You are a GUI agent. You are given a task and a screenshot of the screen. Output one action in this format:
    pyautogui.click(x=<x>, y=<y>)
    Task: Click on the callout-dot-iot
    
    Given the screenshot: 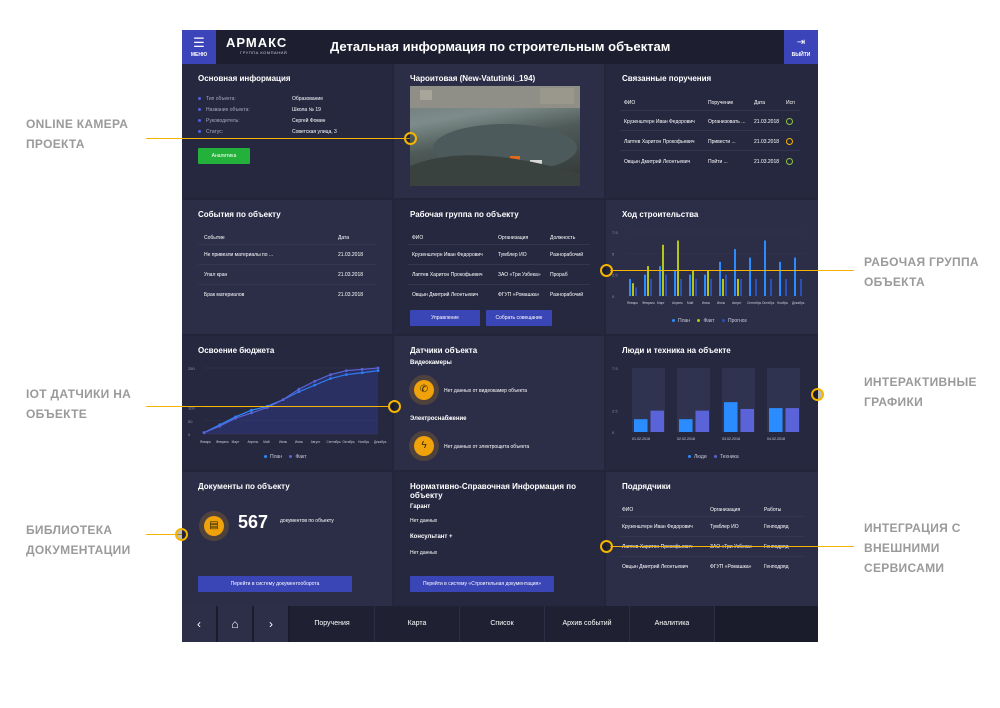 What is the action you would take?
    pyautogui.click(x=394, y=406)
    